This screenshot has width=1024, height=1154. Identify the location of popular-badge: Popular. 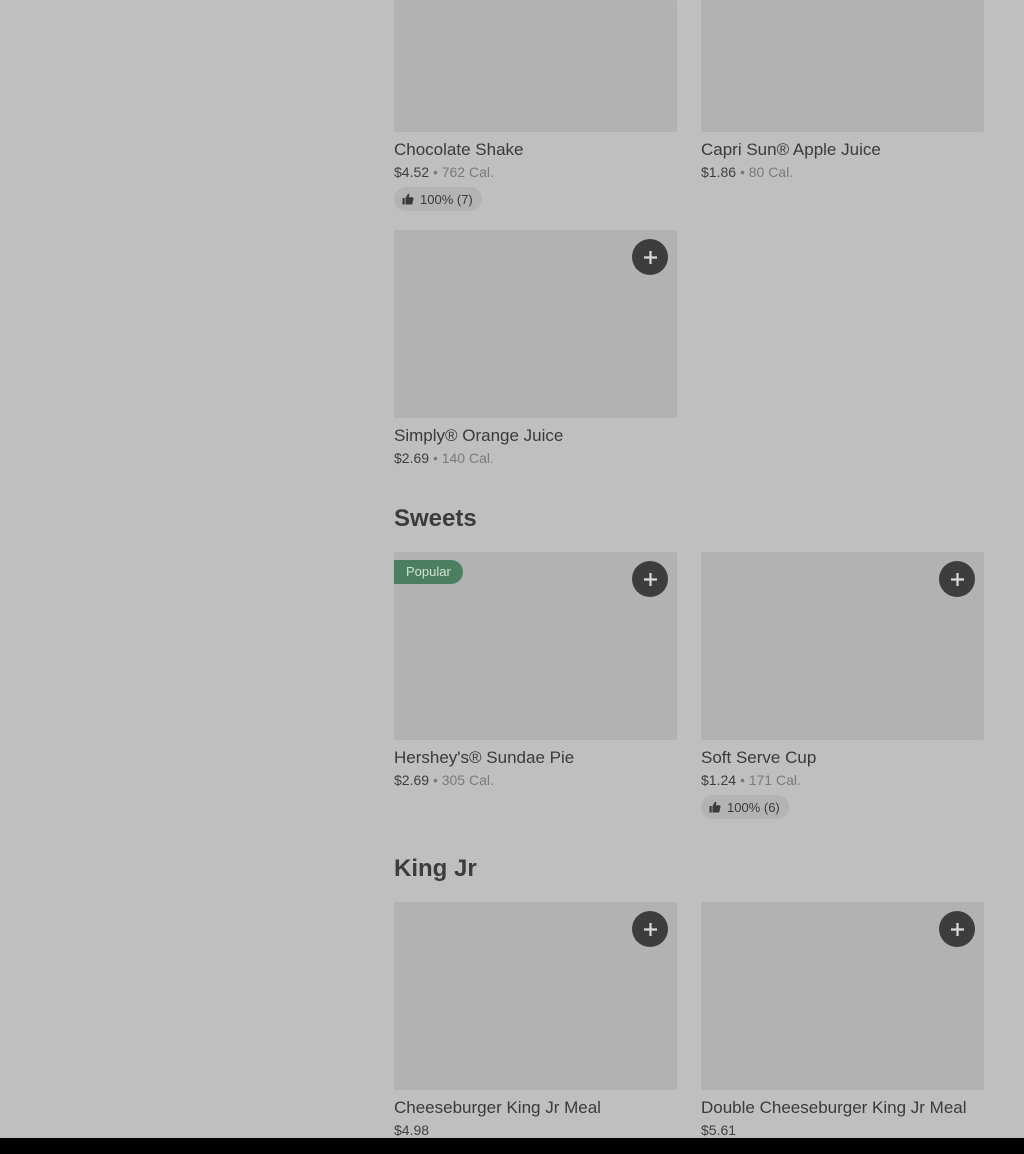
(428, 572).